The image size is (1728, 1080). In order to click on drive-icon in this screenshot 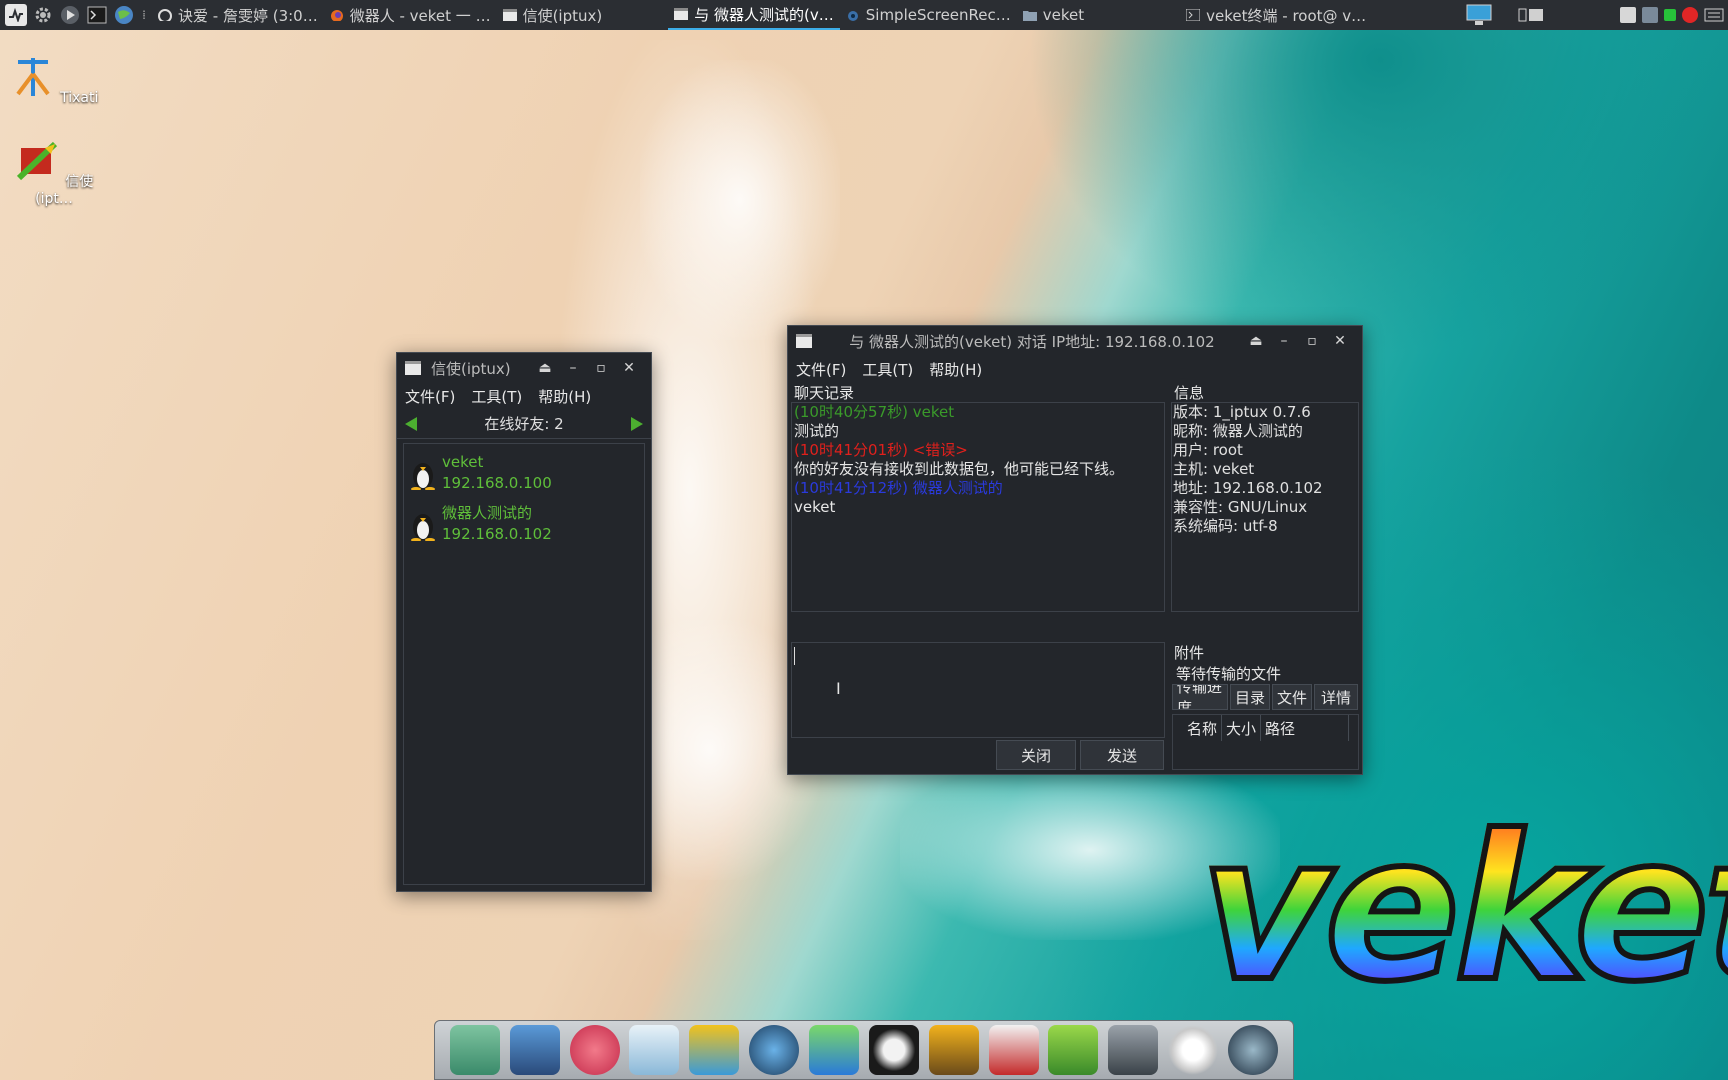, I will do `click(1133, 1050)`.